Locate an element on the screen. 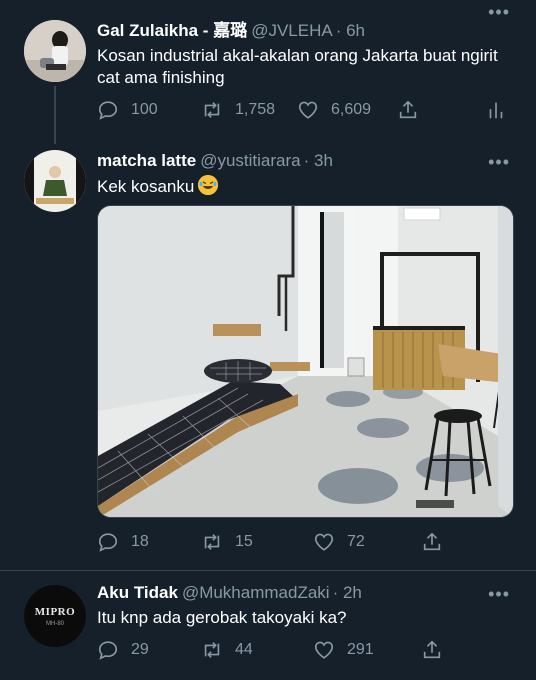  tweet-text-content: Kek kosanku is located at coordinates (146, 186).